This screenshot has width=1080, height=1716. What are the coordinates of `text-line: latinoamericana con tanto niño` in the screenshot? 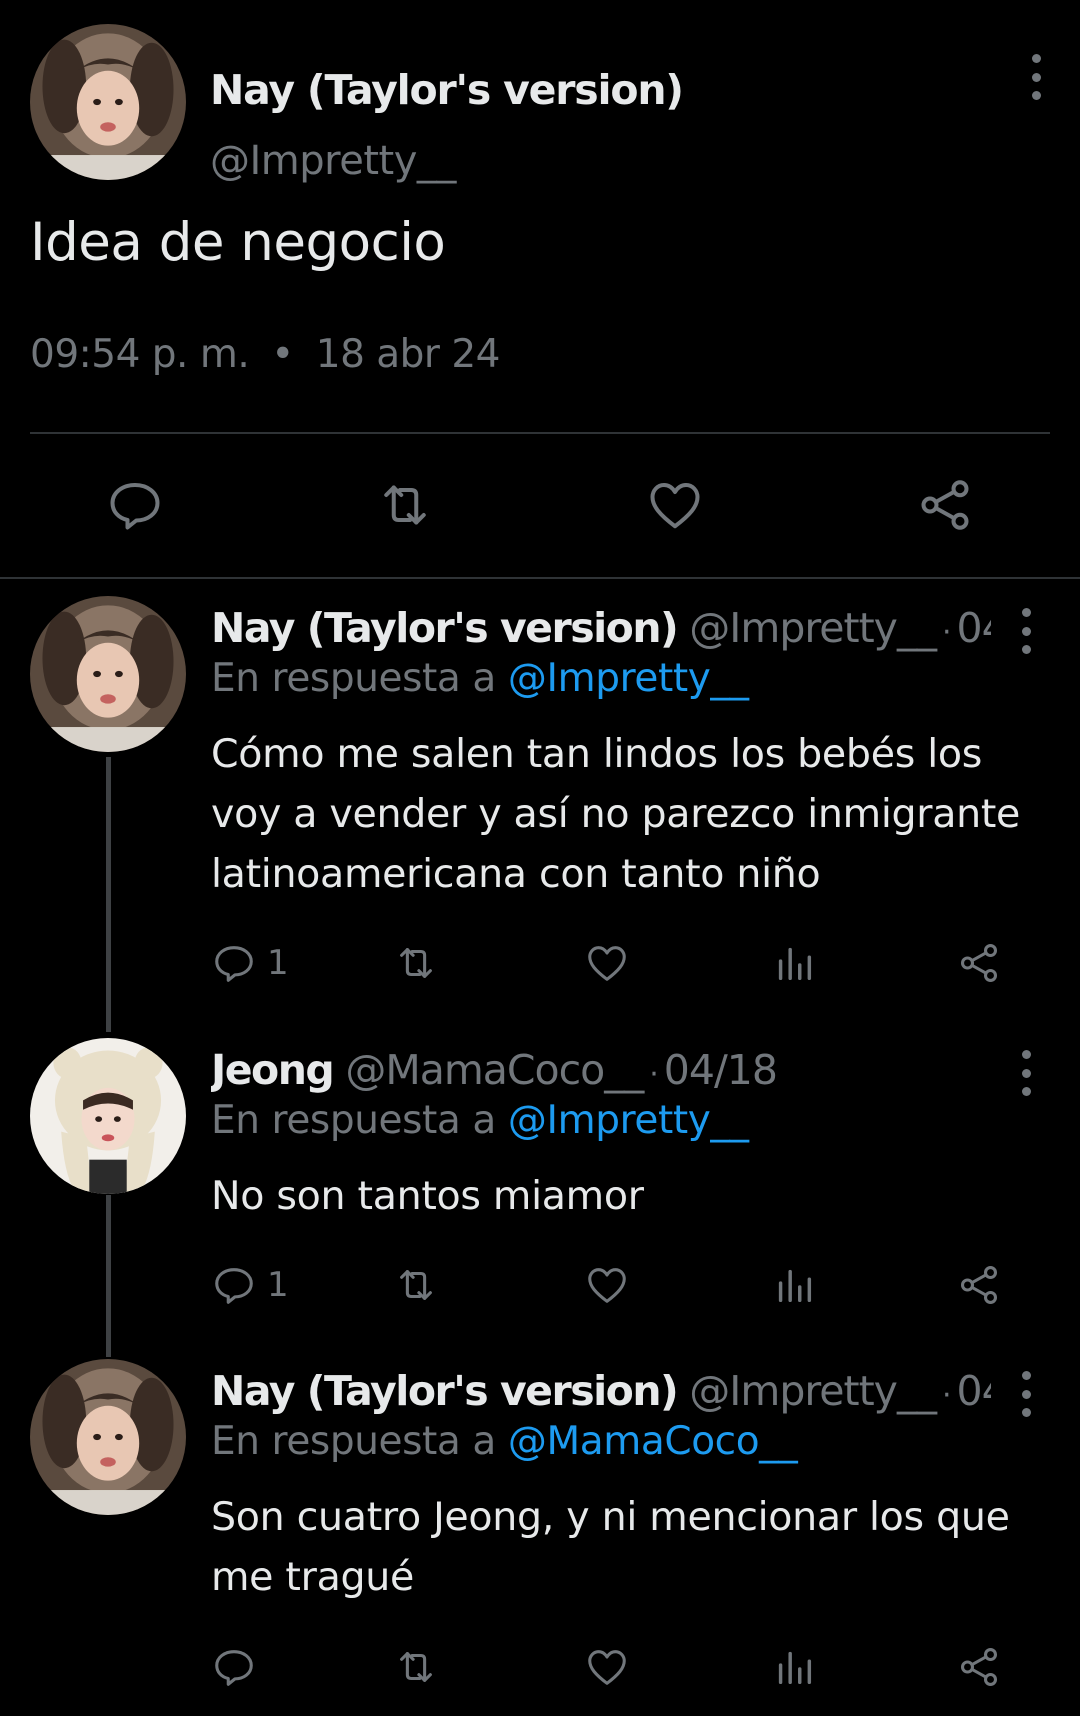 It's located at (516, 874).